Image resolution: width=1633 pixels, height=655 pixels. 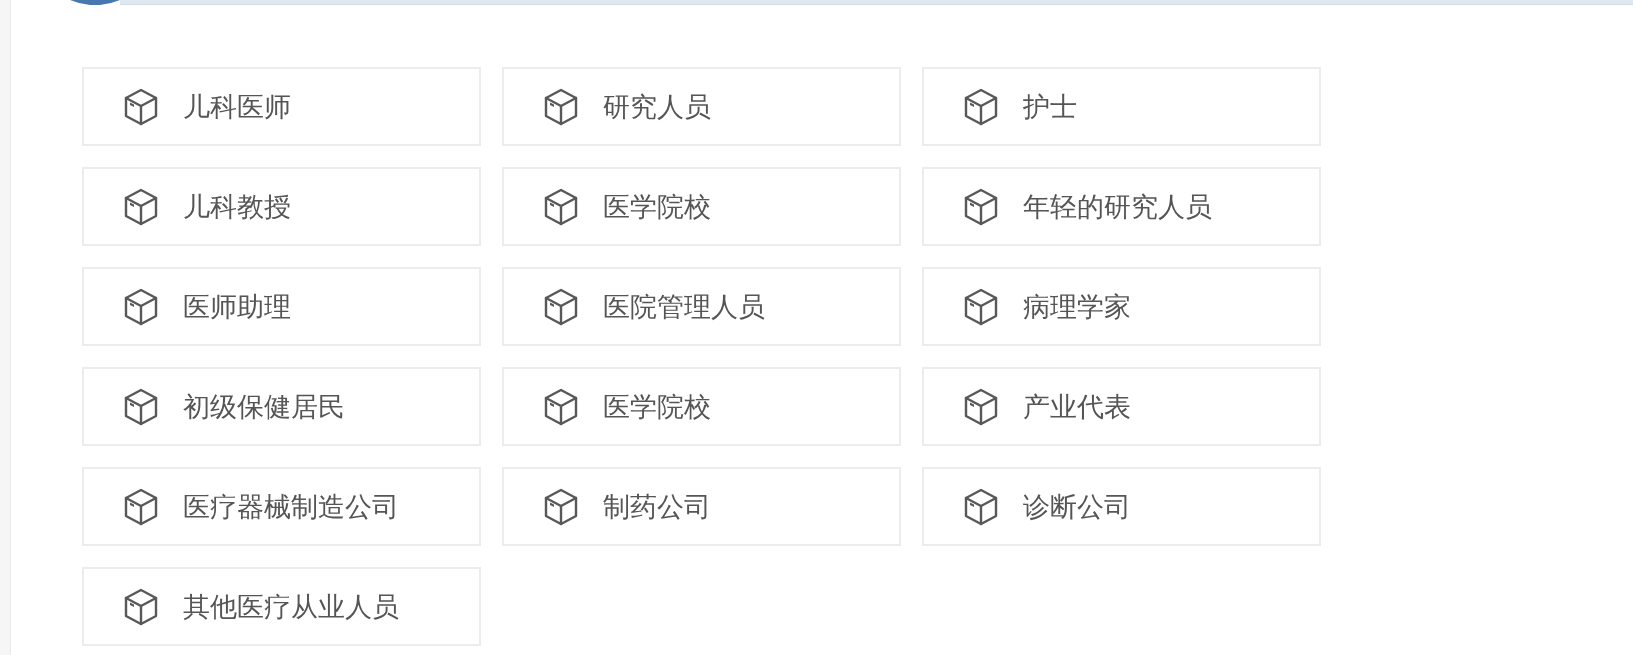 What do you see at coordinates (281, 406) in the screenshot?
I see `role-option: 初级保健居民` at bounding box center [281, 406].